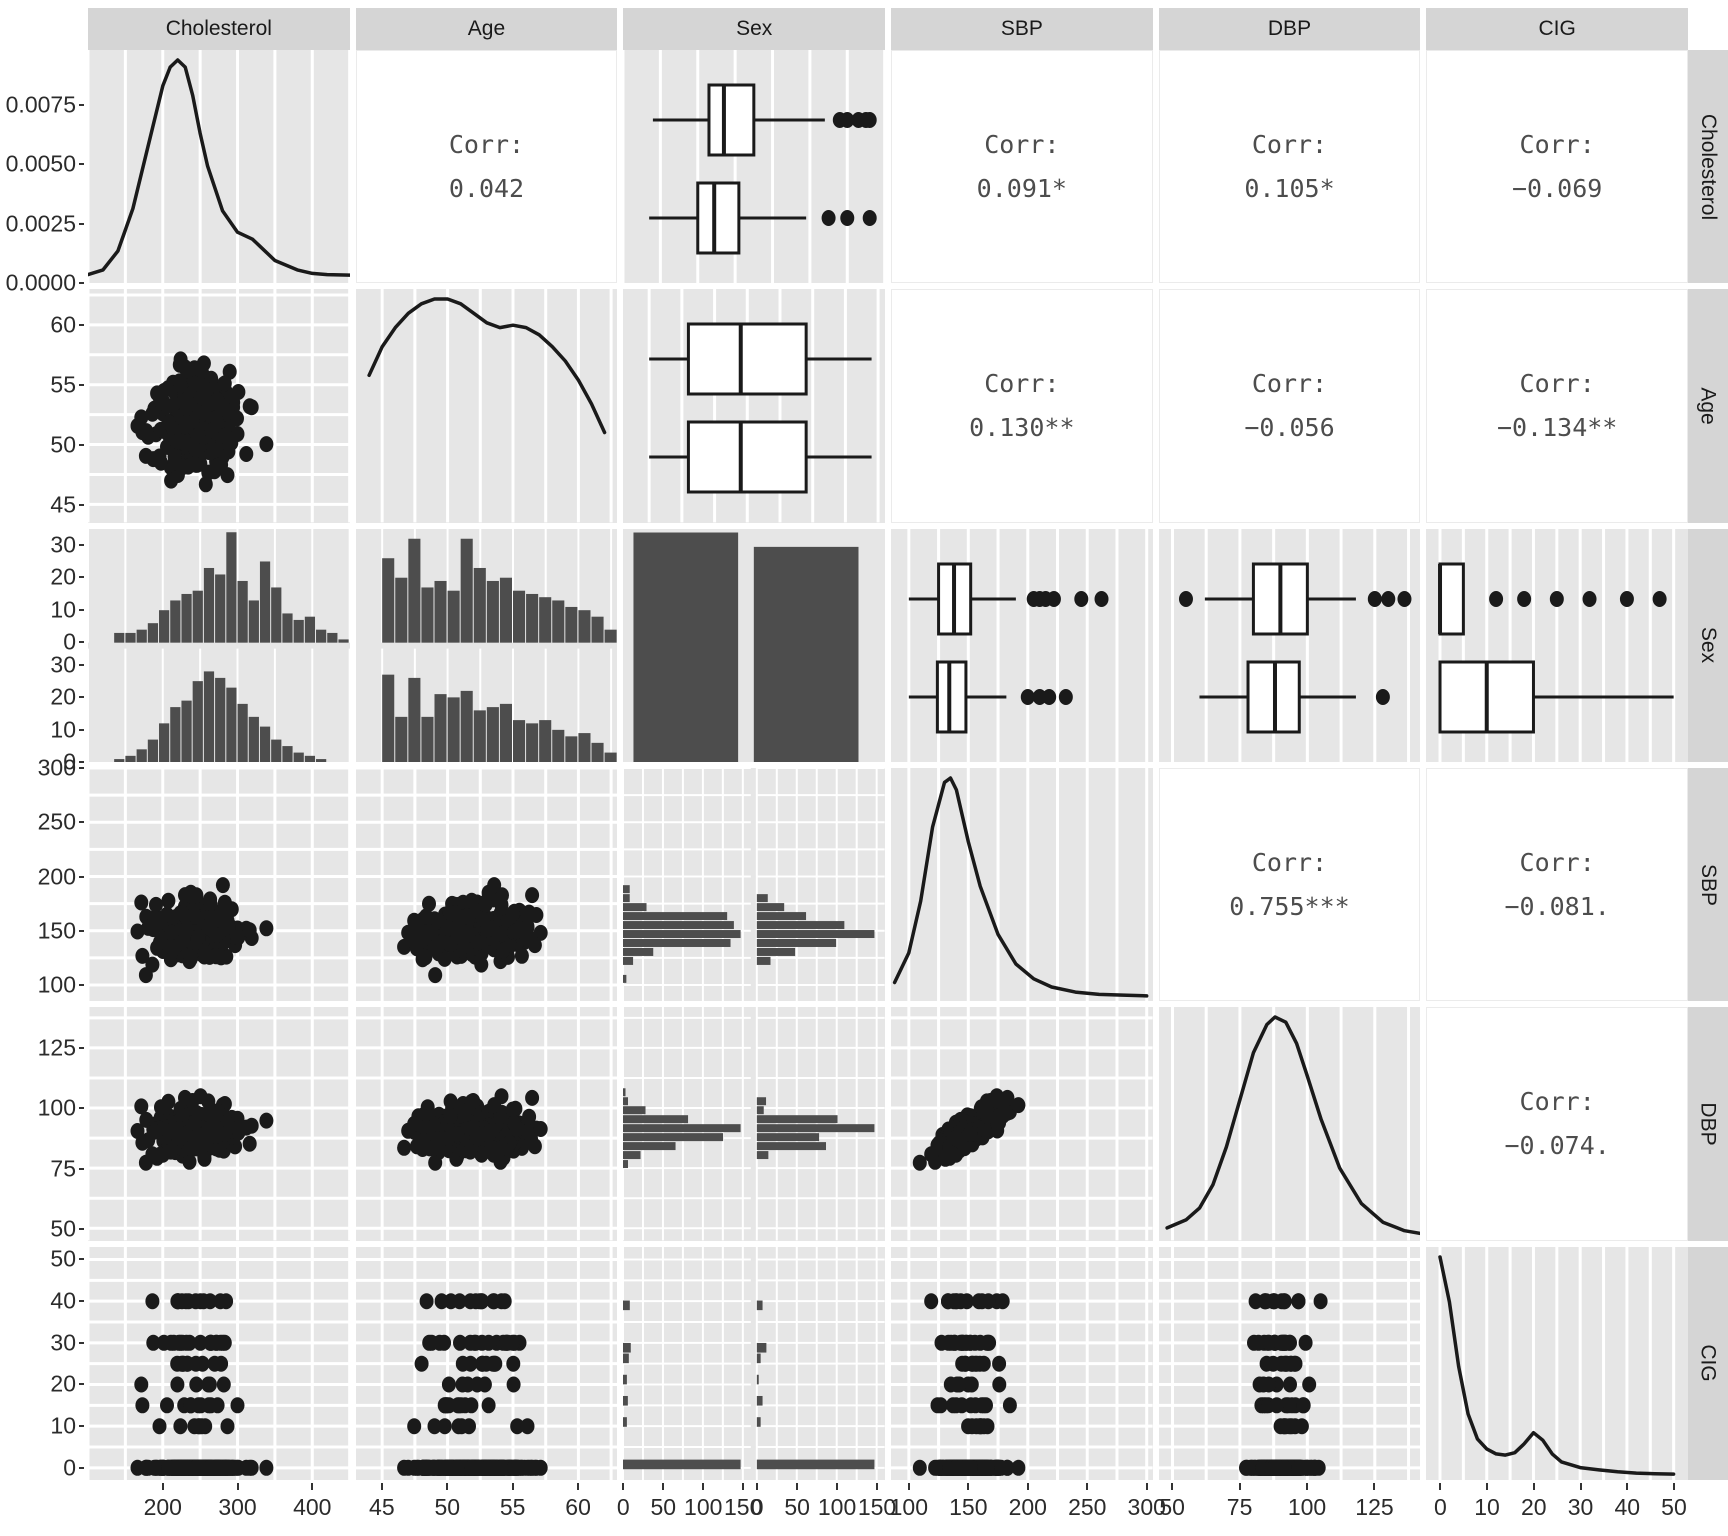  What do you see at coordinates (1557, 188) in the screenshot?
I see `corr-number: −0.069` at bounding box center [1557, 188].